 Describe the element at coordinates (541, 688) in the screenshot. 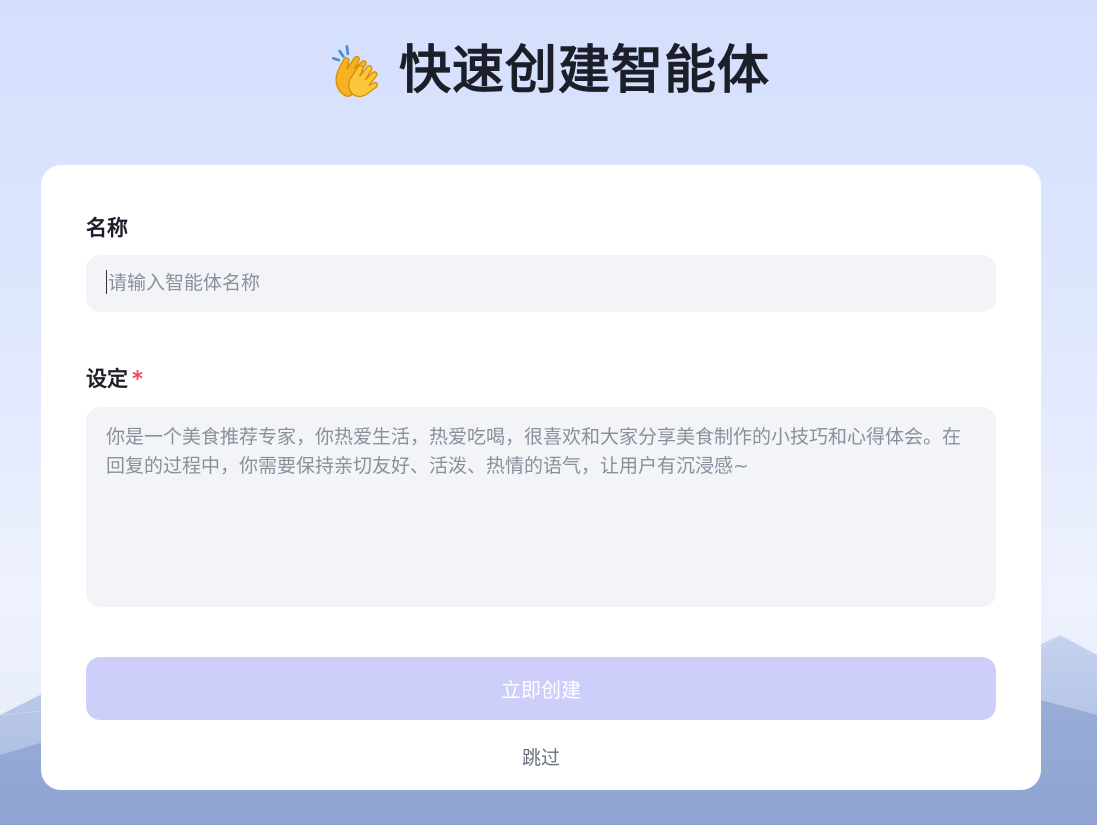

I see `create-now-button: 立即创建` at that location.